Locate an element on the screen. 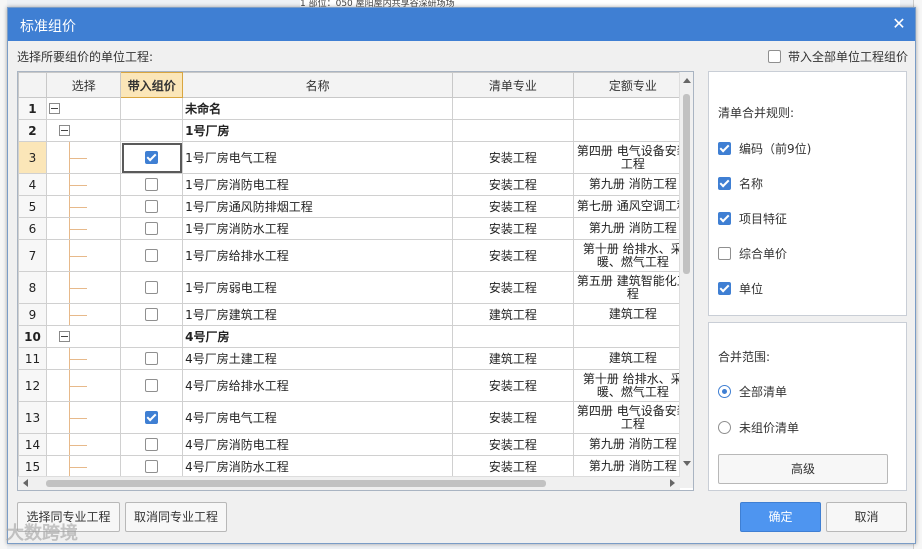 This screenshot has width=922, height=549. scroll-left-icon is located at coordinates (25, 483).